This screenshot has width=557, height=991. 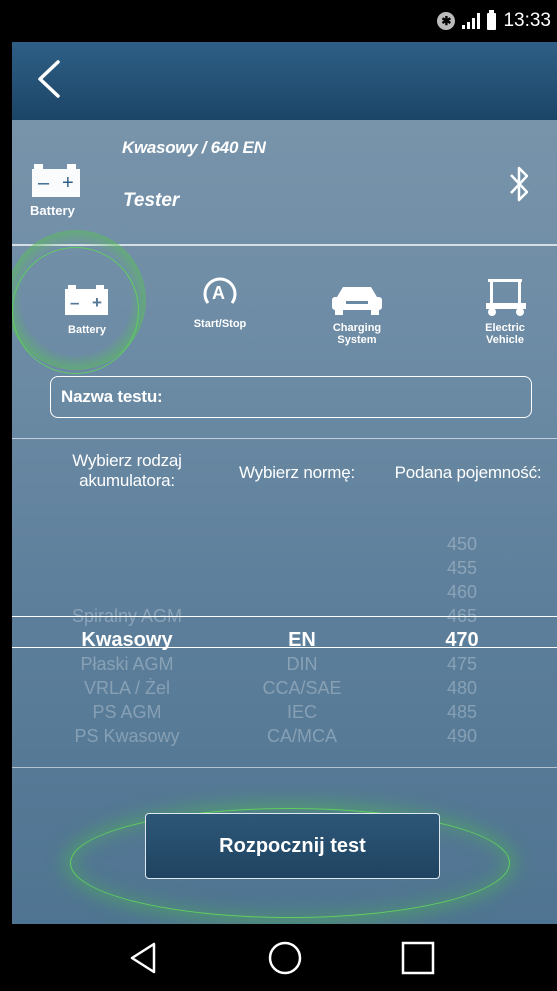 I want to click on nav-home-icon, so click(x=285, y=958).